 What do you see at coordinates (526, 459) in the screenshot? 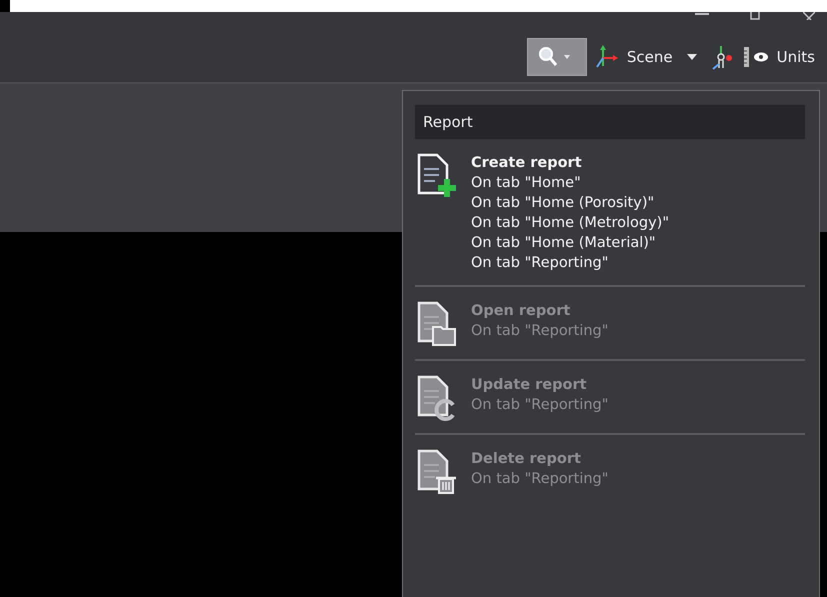
I see `item-title: Delete report` at bounding box center [526, 459].